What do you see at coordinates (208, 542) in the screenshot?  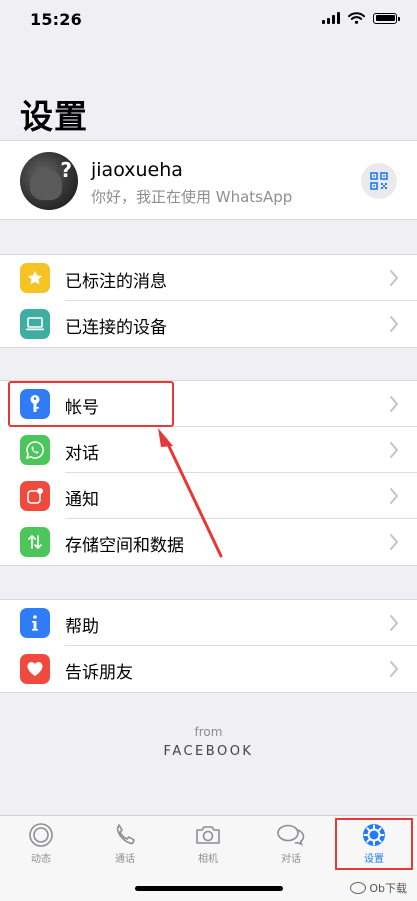 I see `storage-data-row: 存储空间和数据` at bounding box center [208, 542].